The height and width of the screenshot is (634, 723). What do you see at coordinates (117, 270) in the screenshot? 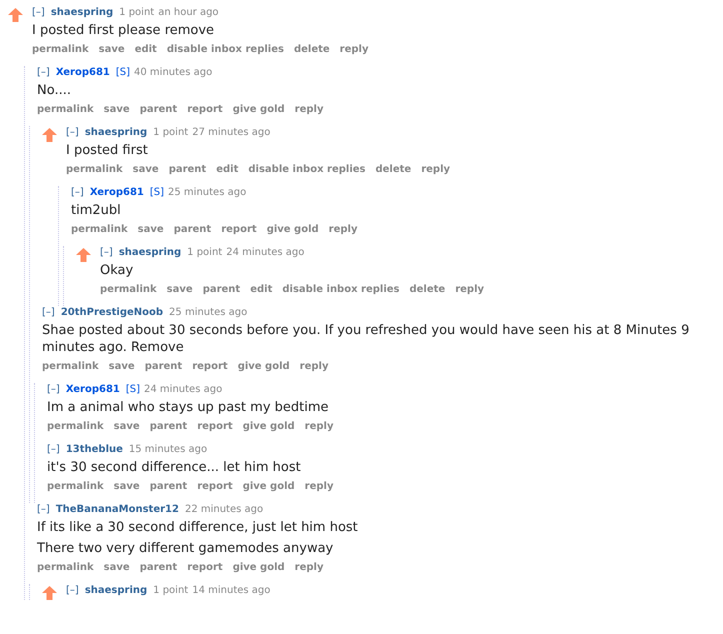
I see `comment-text: Okay` at bounding box center [117, 270].